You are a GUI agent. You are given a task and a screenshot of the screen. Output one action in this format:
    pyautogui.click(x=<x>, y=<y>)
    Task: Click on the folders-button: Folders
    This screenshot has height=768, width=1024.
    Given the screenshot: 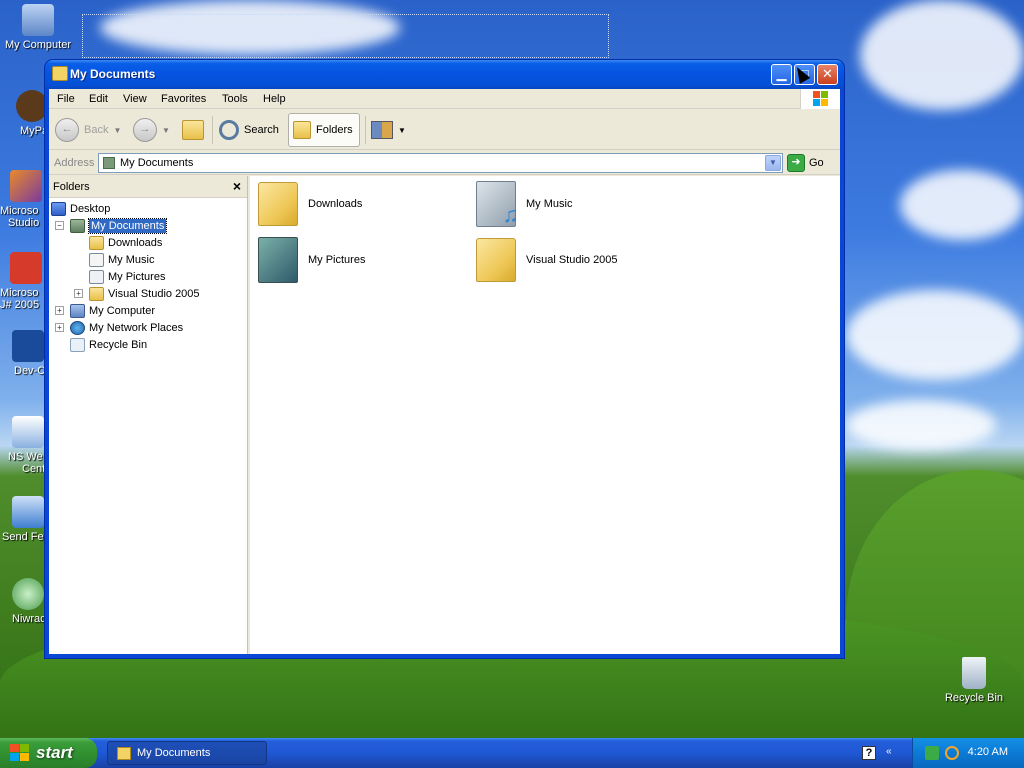 What is the action you would take?
    pyautogui.click(x=324, y=130)
    